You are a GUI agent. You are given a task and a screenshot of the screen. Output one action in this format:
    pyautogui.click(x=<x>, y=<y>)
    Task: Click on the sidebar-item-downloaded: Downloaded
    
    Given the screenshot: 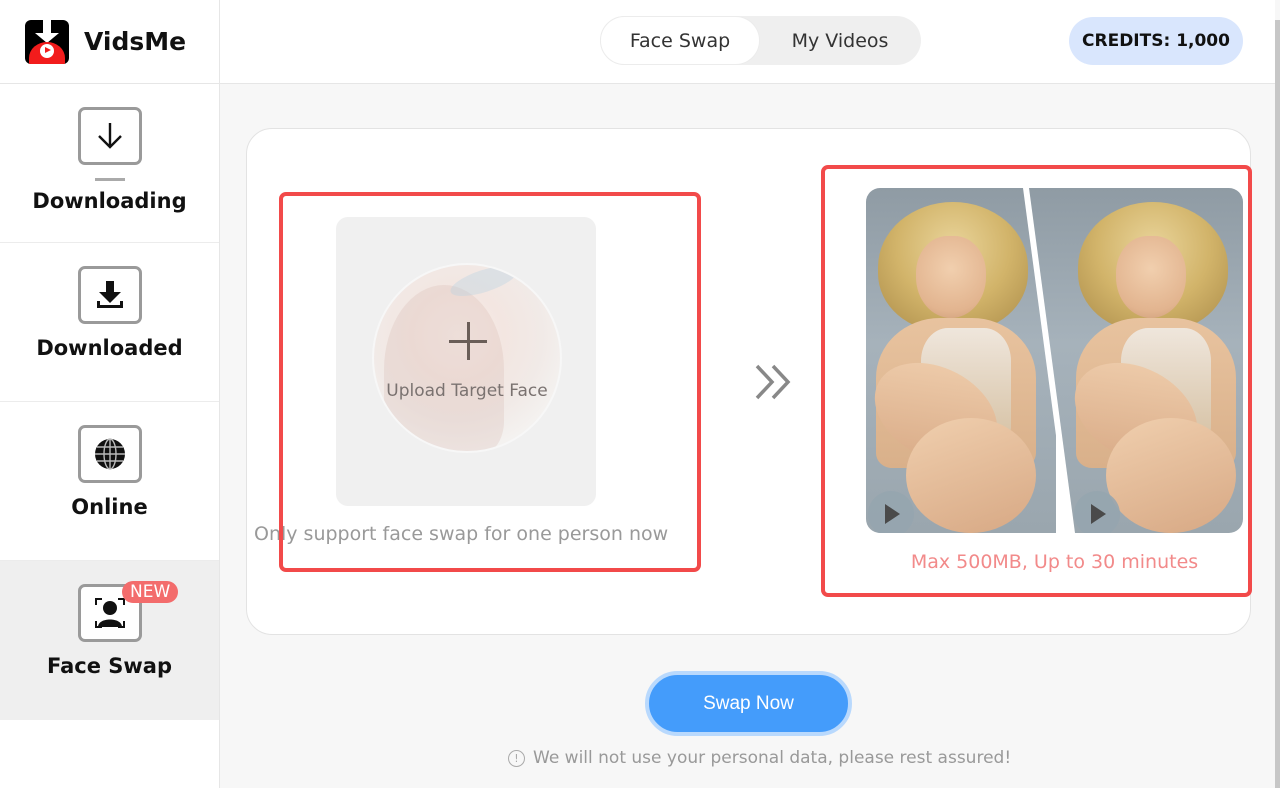 What is the action you would take?
    pyautogui.click(x=109, y=322)
    